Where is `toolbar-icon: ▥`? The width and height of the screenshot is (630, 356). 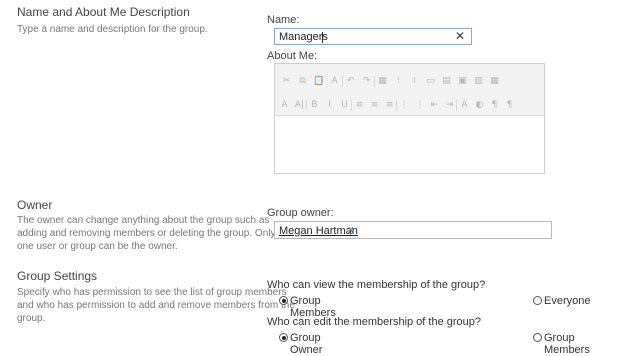
toolbar-icon: ▥ is located at coordinates (478, 81).